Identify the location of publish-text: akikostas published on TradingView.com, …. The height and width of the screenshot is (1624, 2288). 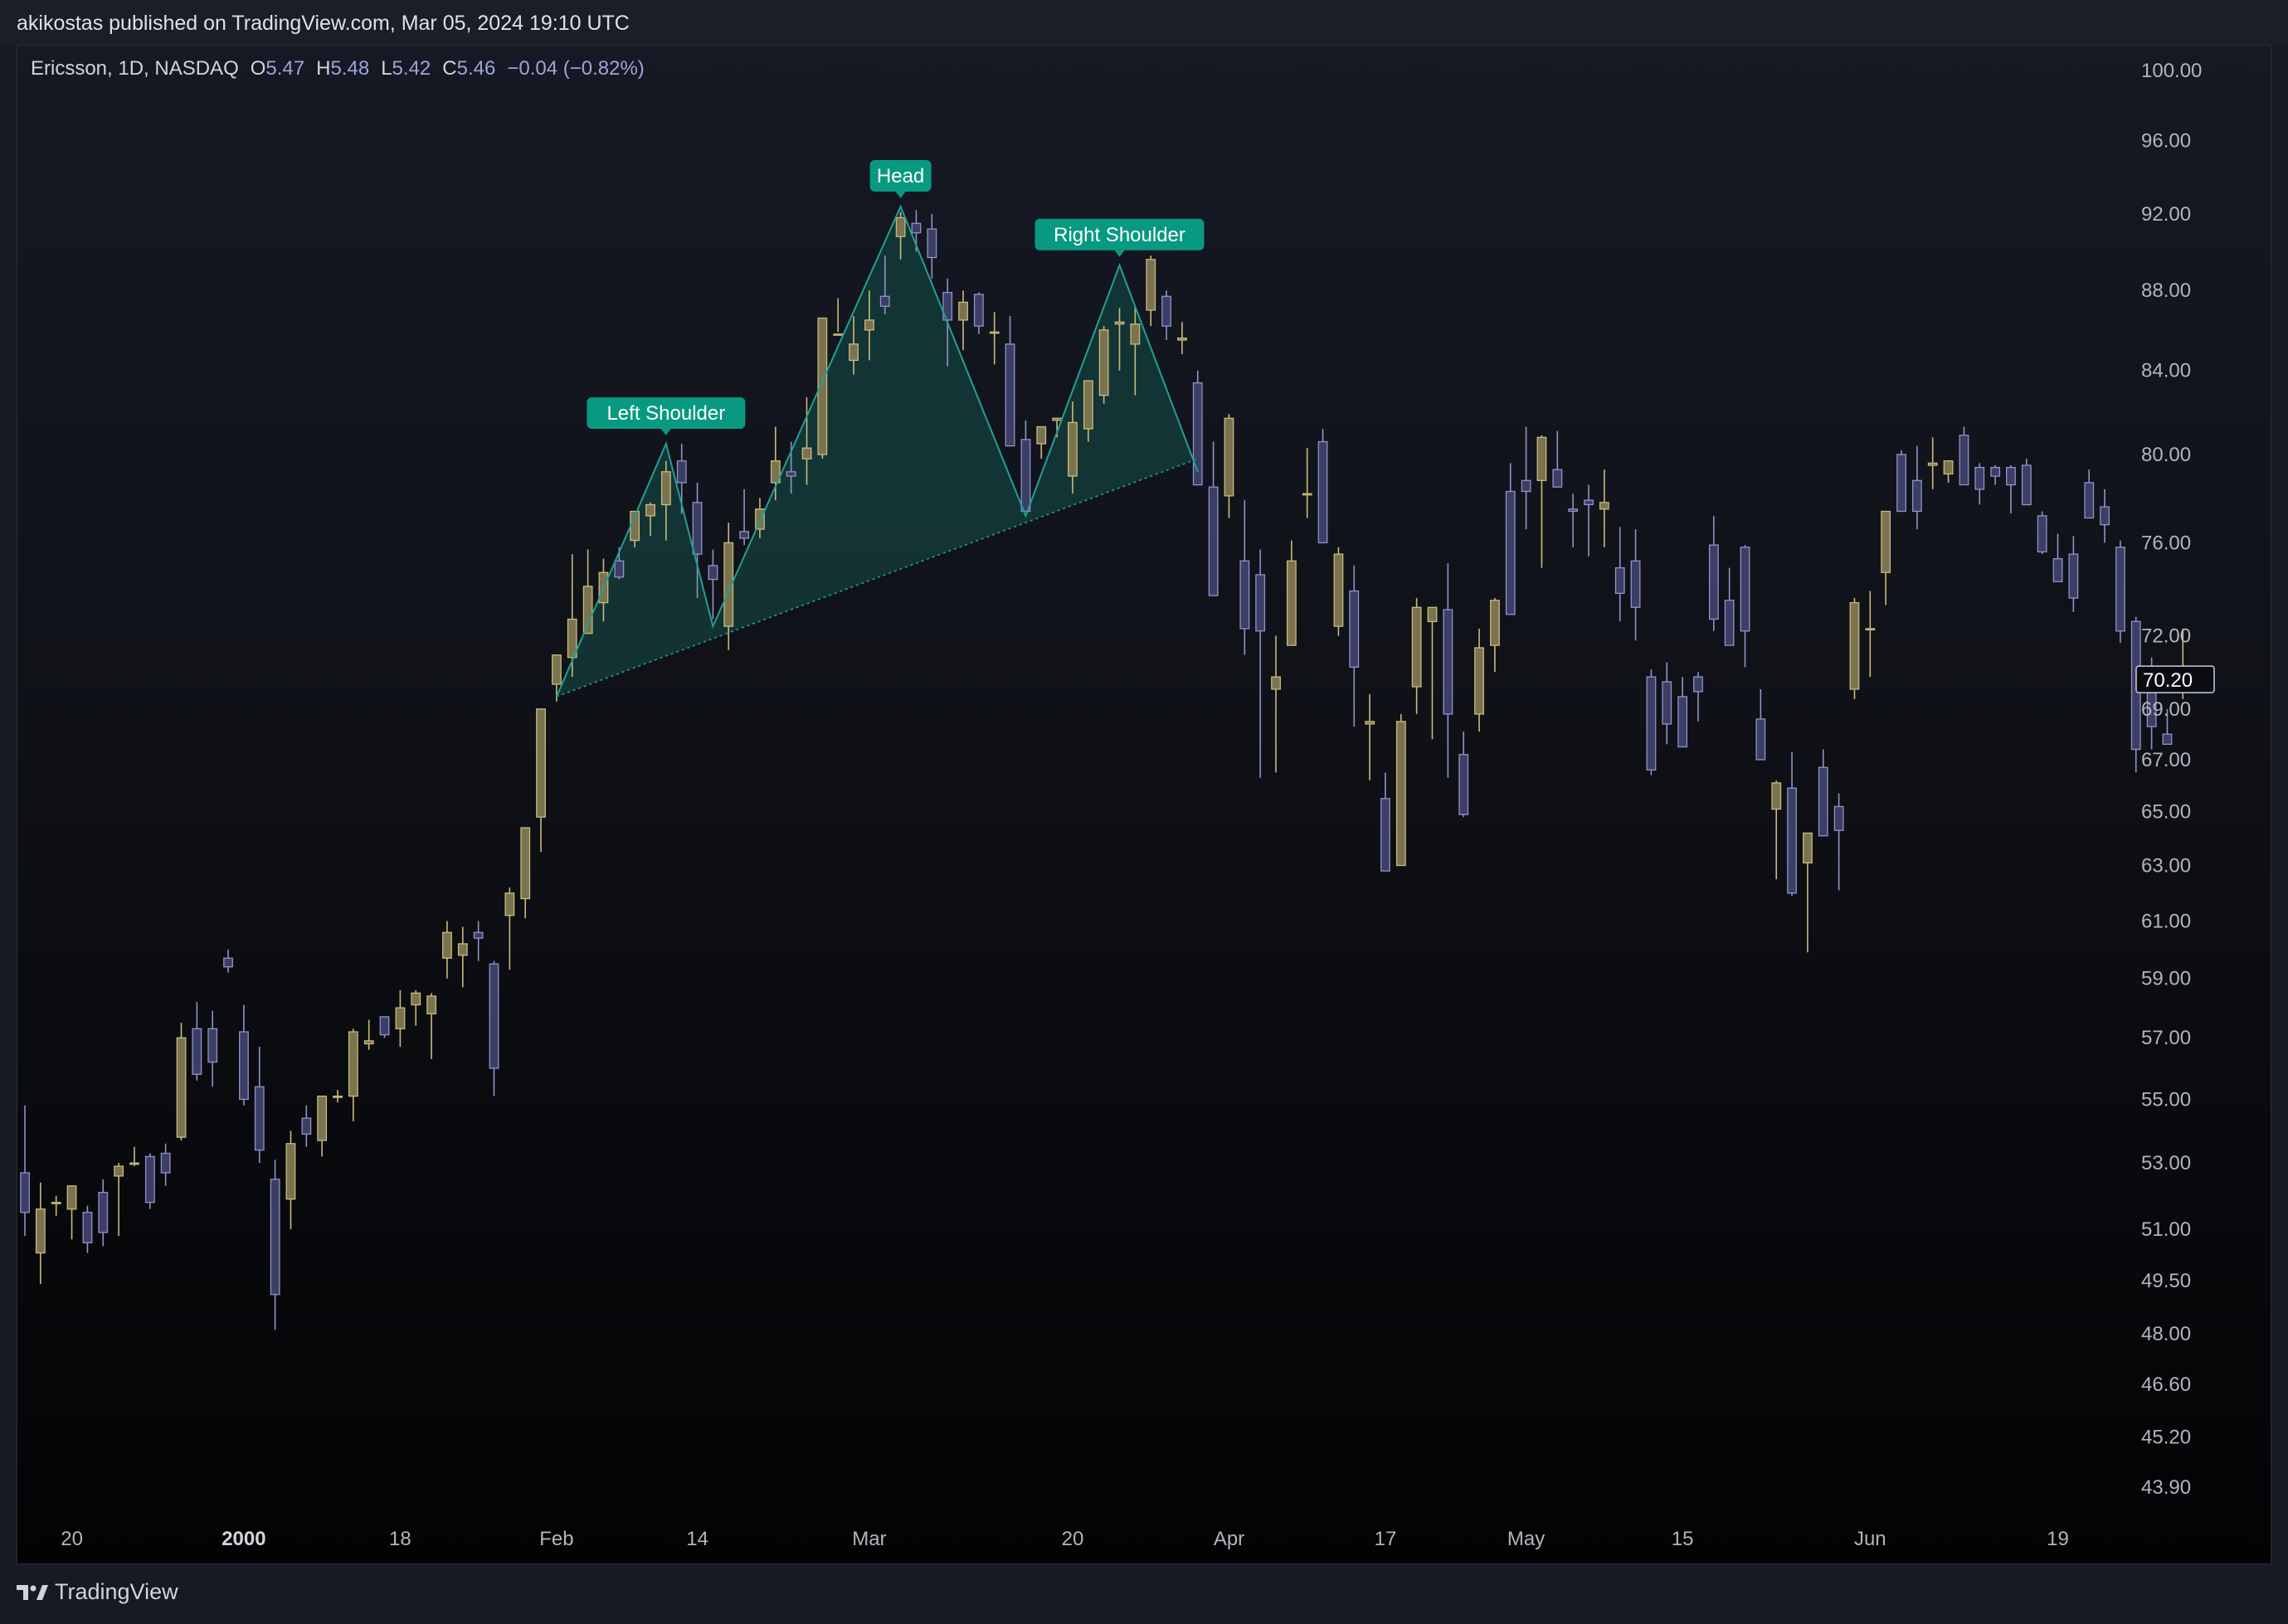
(323, 23).